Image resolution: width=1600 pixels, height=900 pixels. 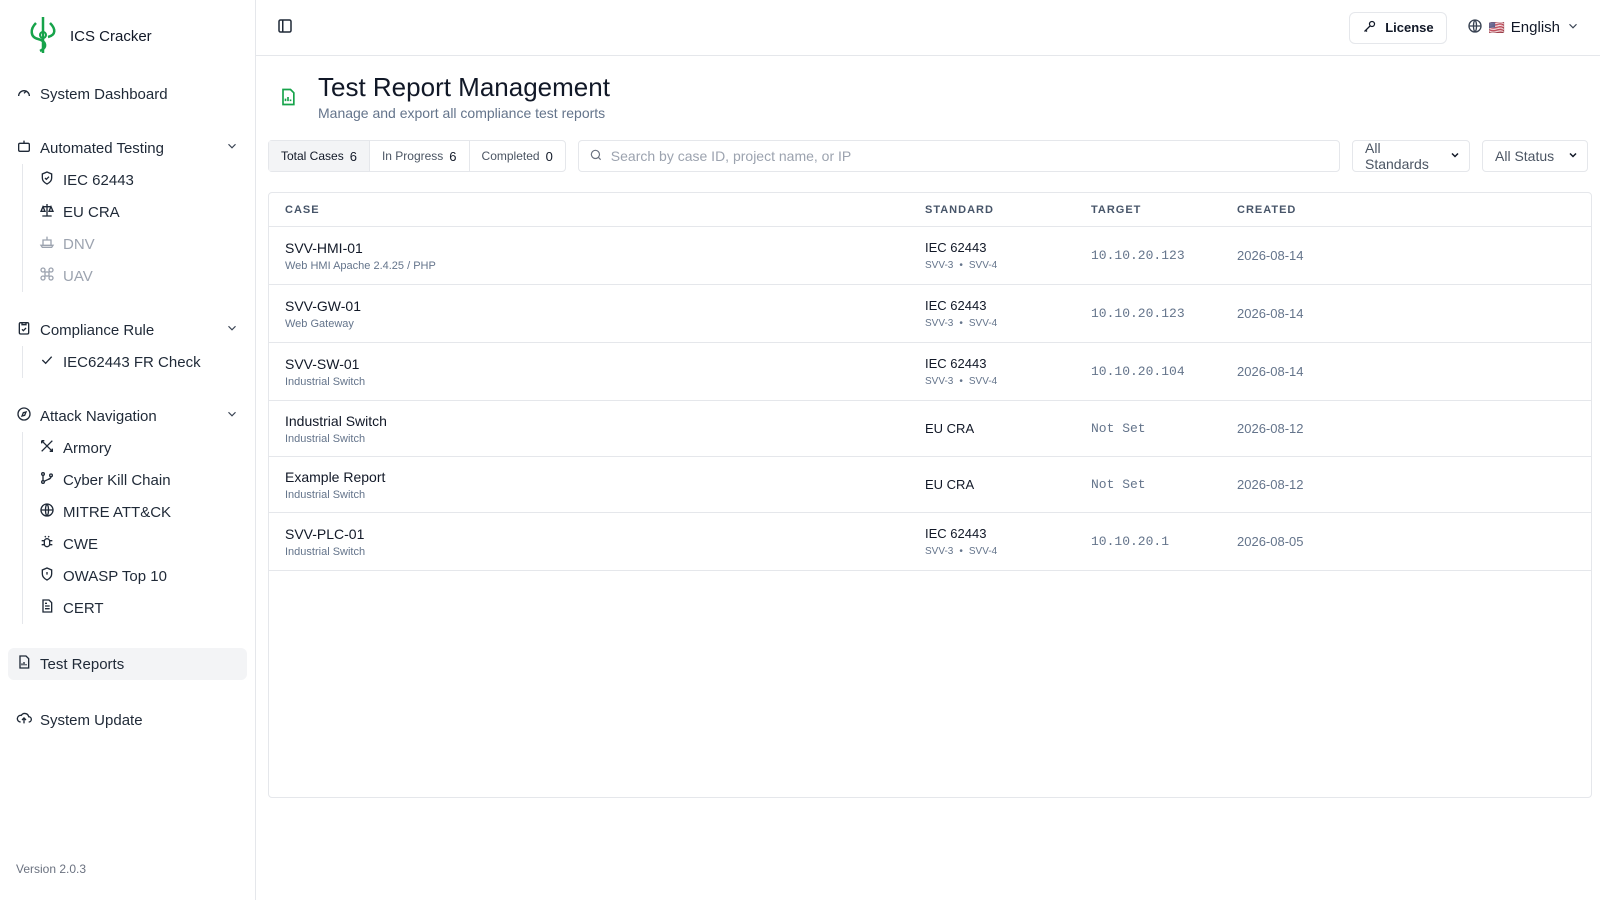 What do you see at coordinates (79, 244) in the screenshot?
I see `nav-label: DNV` at bounding box center [79, 244].